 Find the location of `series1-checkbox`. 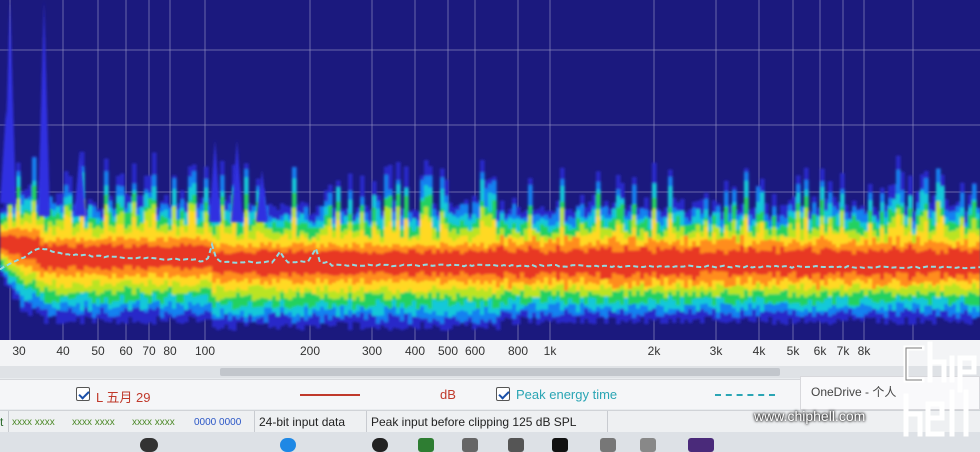

series1-checkbox is located at coordinates (83, 394).